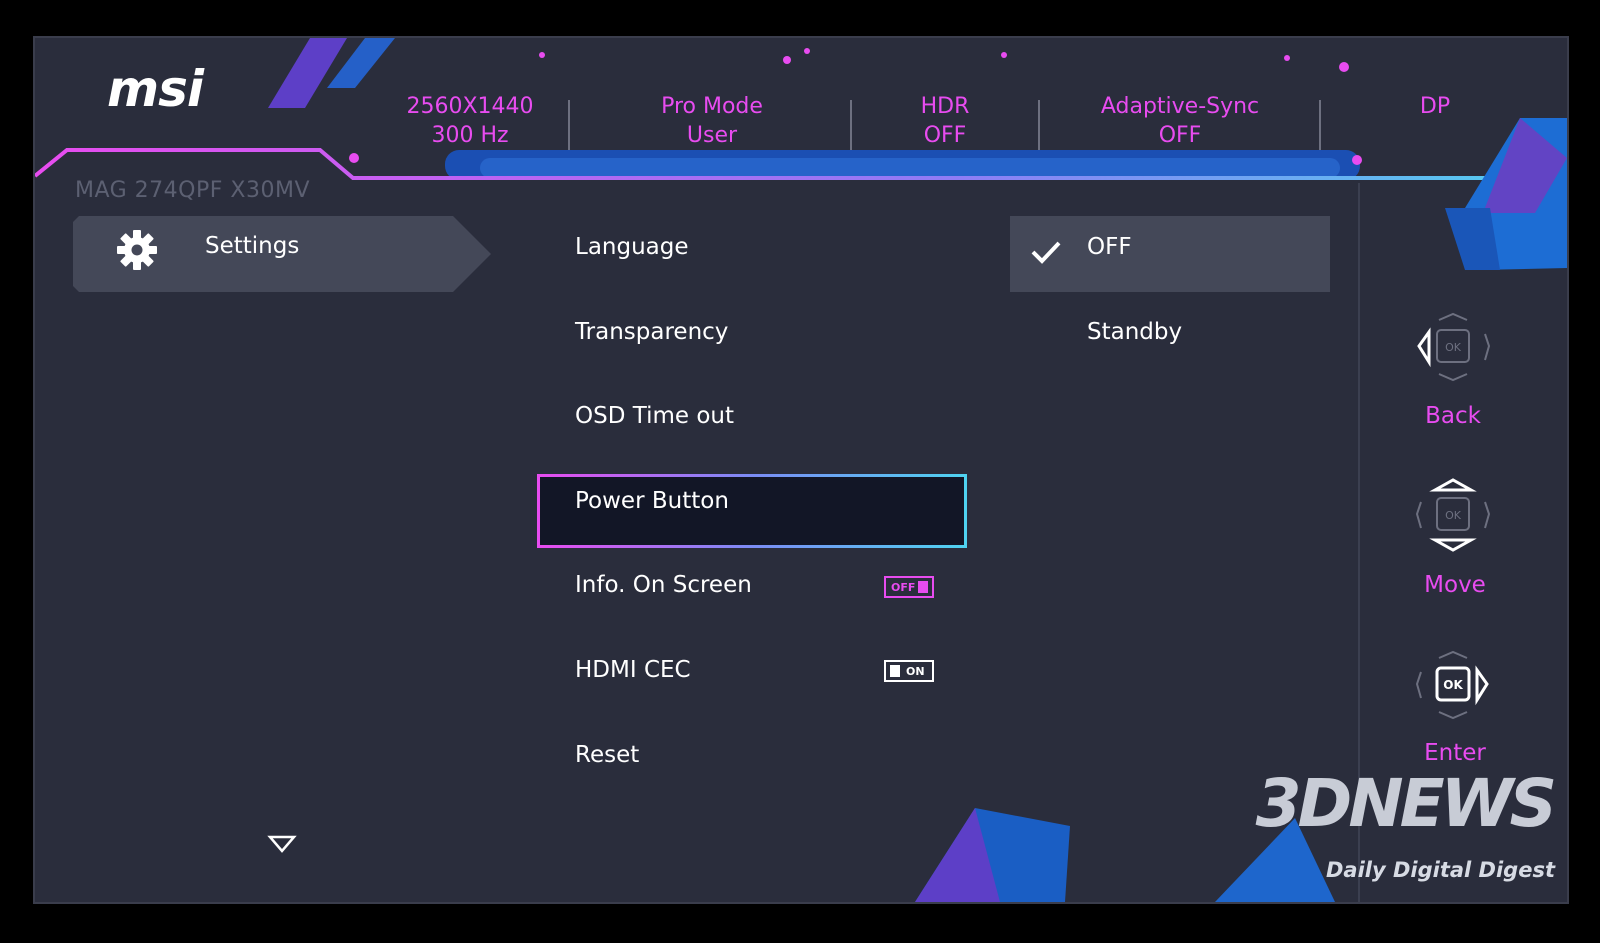 The image size is (1600, 943). I want to click on control-move-label: Move, so click(1455, 585).